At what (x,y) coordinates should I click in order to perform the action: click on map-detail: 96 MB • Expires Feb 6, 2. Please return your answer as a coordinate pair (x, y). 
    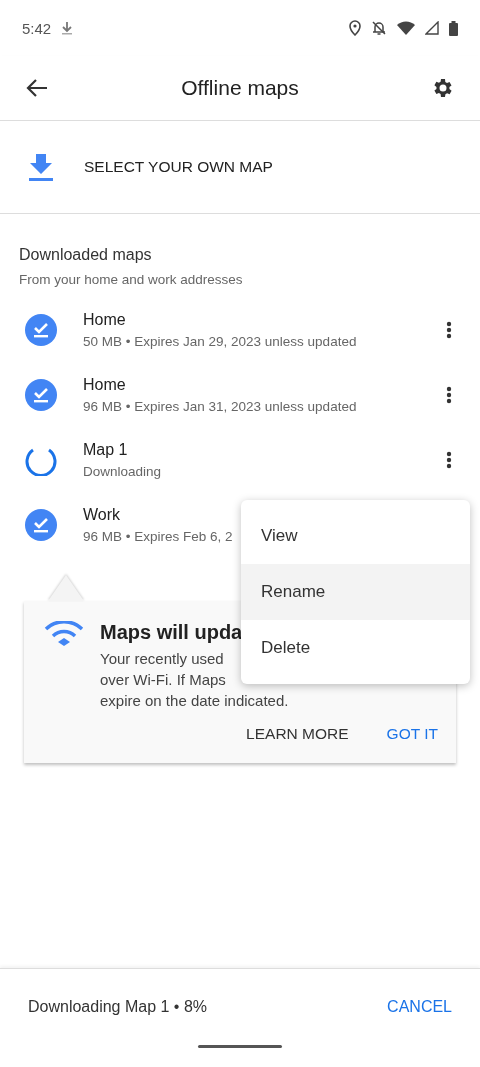
    Looking at the image, I should click on (158, 536).